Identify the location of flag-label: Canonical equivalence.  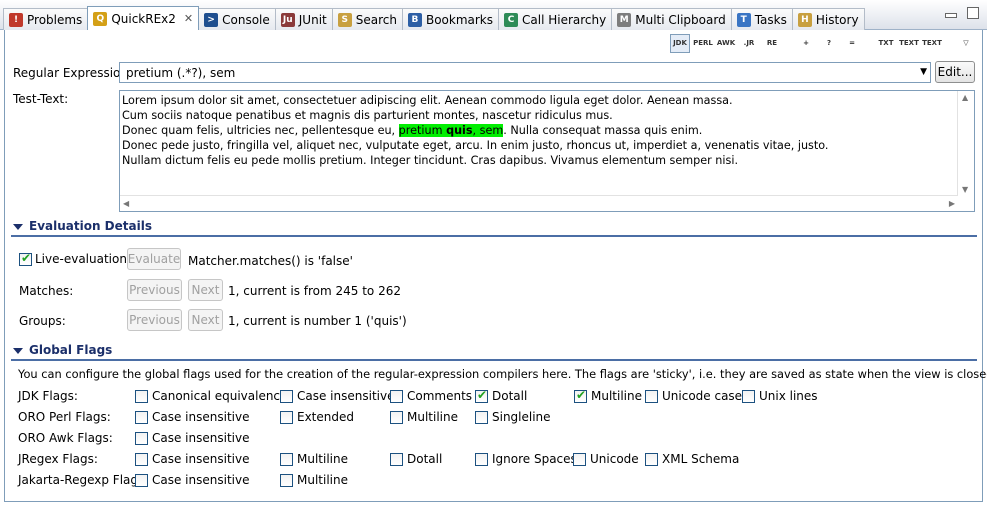
(220, 396).